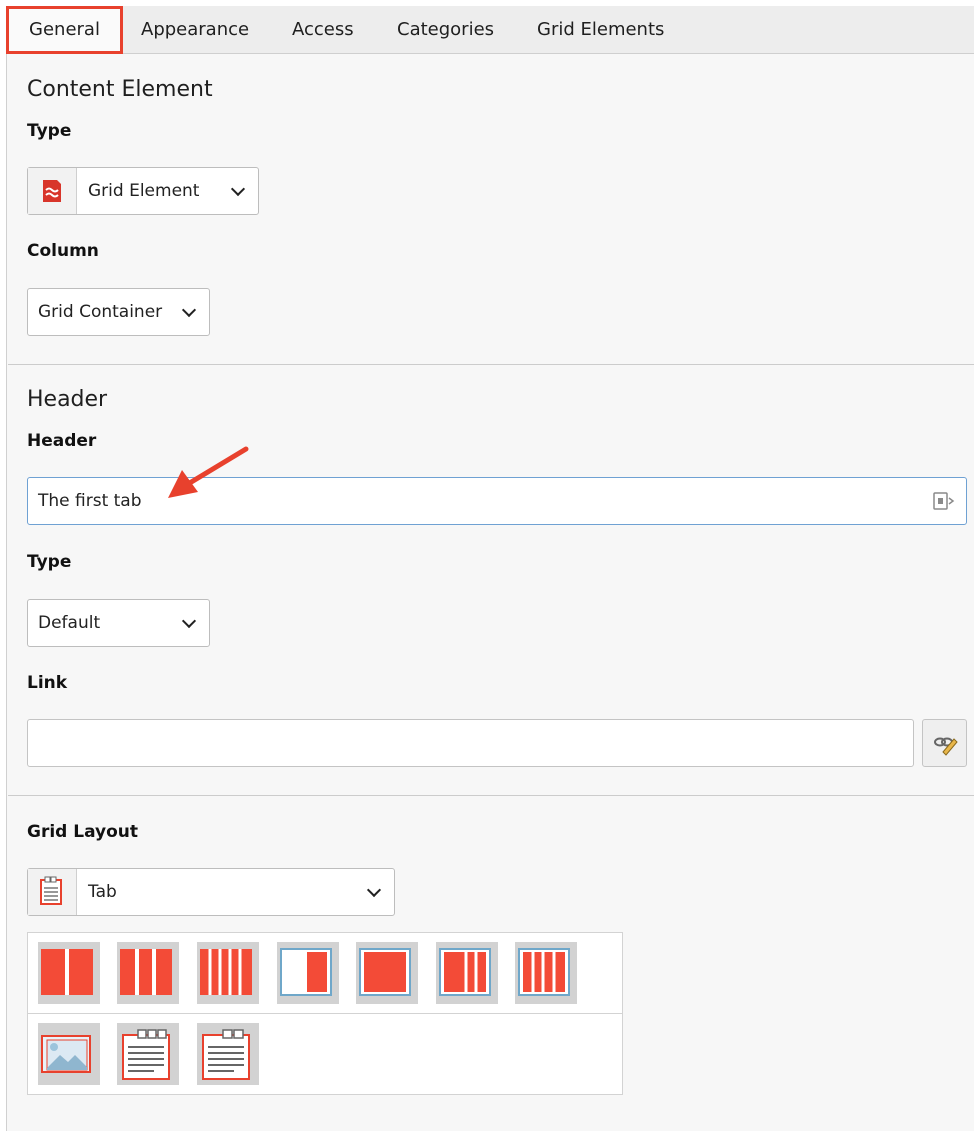 The width and height of the screenshot is (974, 1131). Describe the element at coordinates (52, 191) in the screenshot. I see `grid-element-icon` at that location.